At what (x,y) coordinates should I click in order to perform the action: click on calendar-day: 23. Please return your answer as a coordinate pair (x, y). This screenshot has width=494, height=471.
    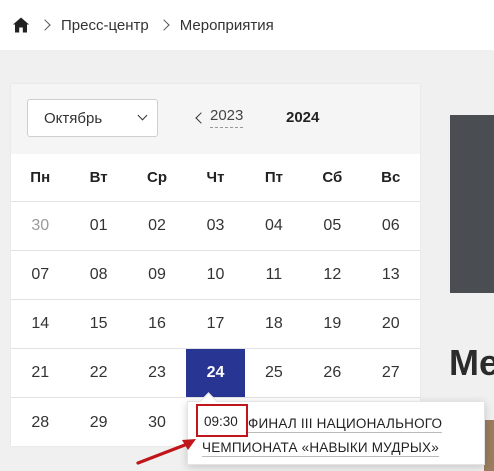
    Looking at the image, I should click on (157, 373).